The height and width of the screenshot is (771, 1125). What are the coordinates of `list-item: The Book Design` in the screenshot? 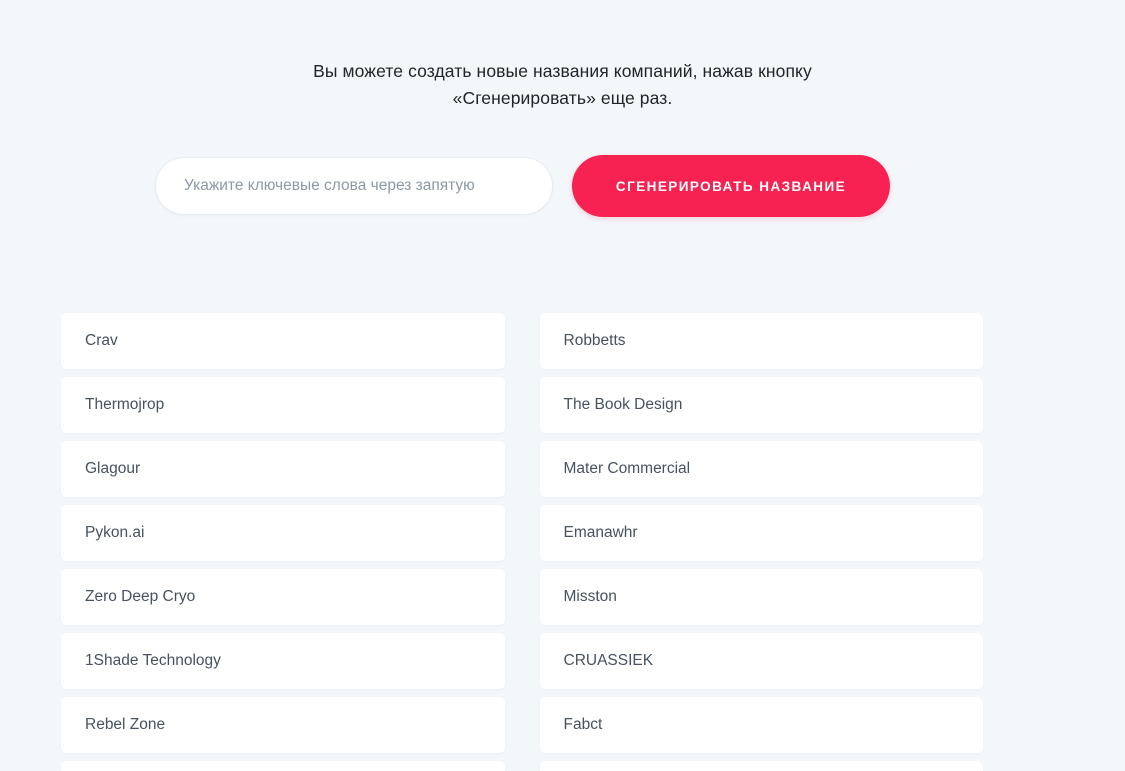 It's located at (761, 405).